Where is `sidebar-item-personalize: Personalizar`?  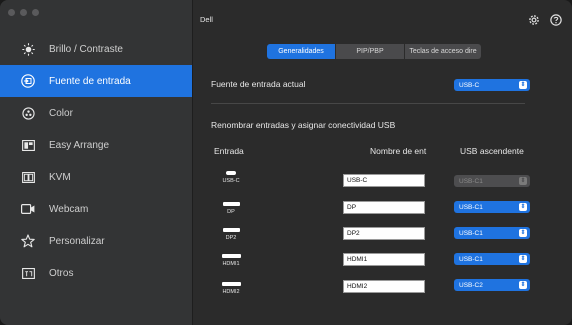
sidebar-item-personalize: Personalizar is located at coordinates (96, 241).